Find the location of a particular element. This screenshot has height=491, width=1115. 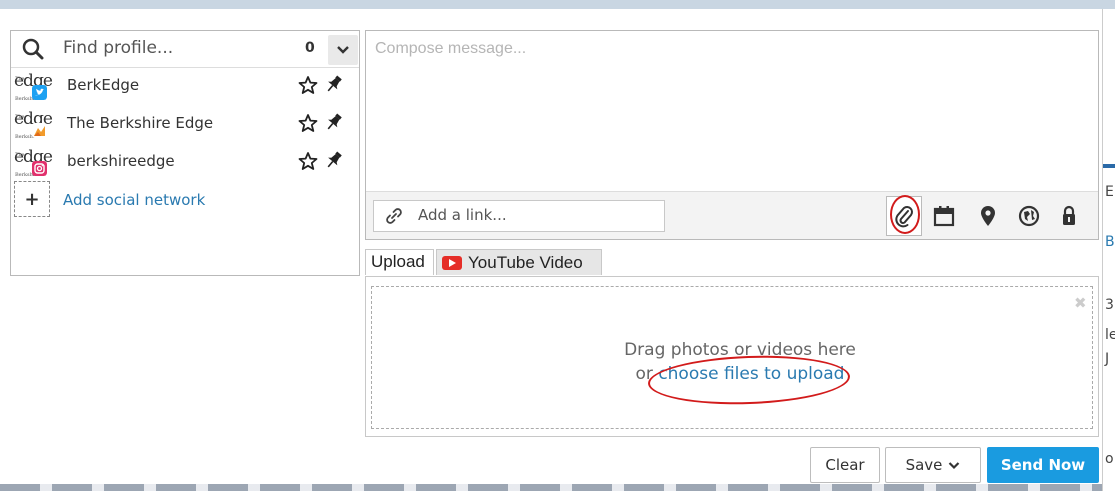

instagram-icon is located at coordinates (39, 168).